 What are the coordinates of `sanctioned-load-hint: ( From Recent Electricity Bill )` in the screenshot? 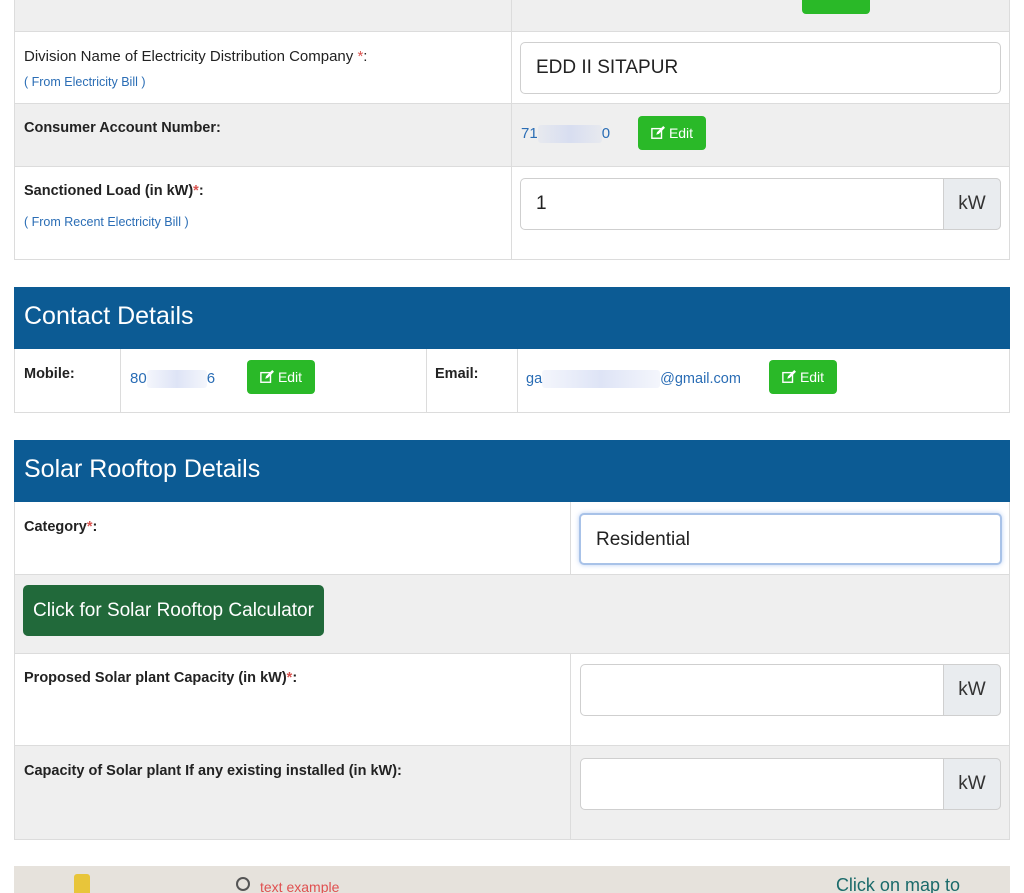 It's located at (106, 222).